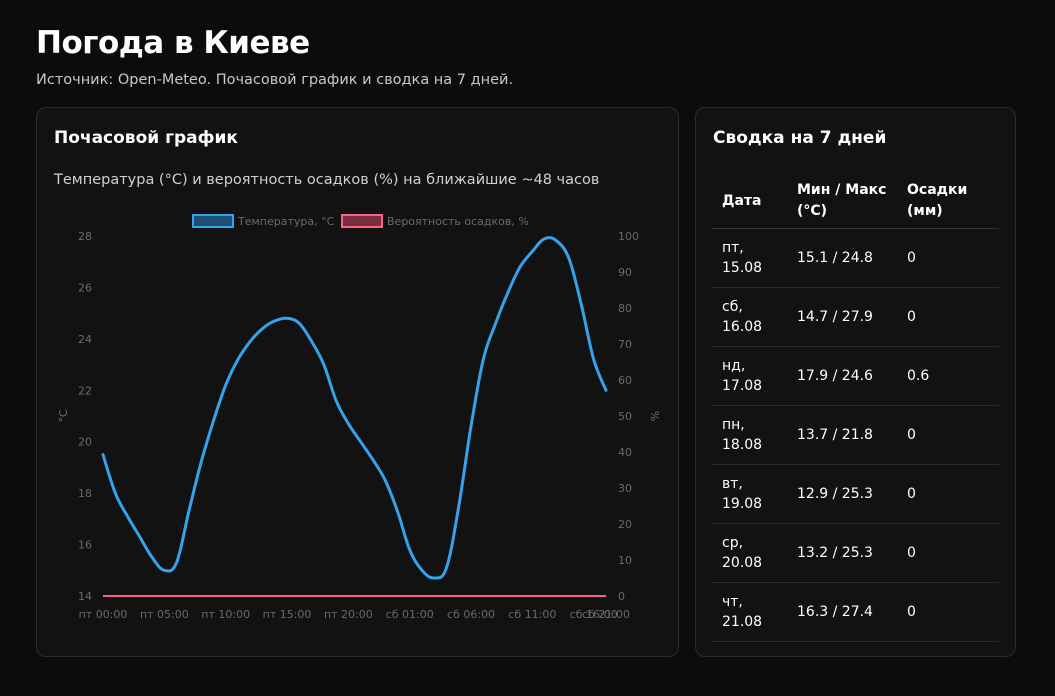 This screenshot has width=1055, height=696. I want to click on x-axis-tick-label: пт 10:00, so click(225, 614).